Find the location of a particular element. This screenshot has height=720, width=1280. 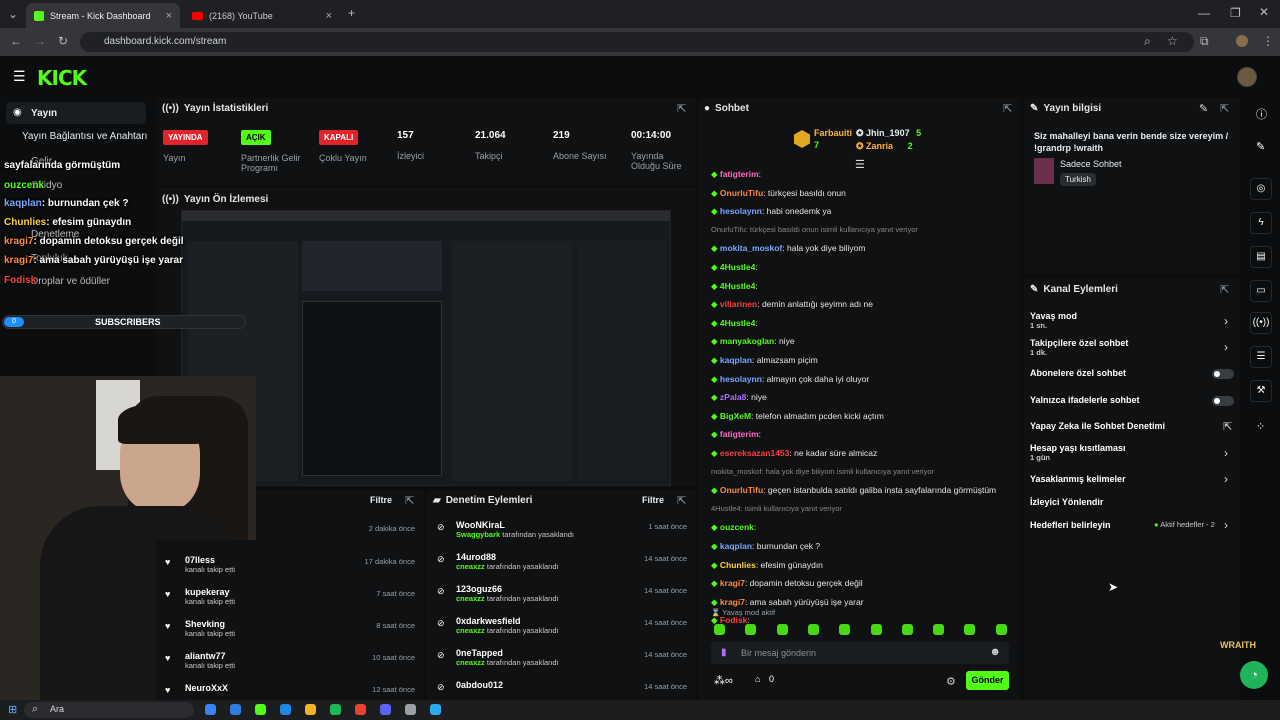

chat-username: Chunlies is located at coordinates (738, 565).